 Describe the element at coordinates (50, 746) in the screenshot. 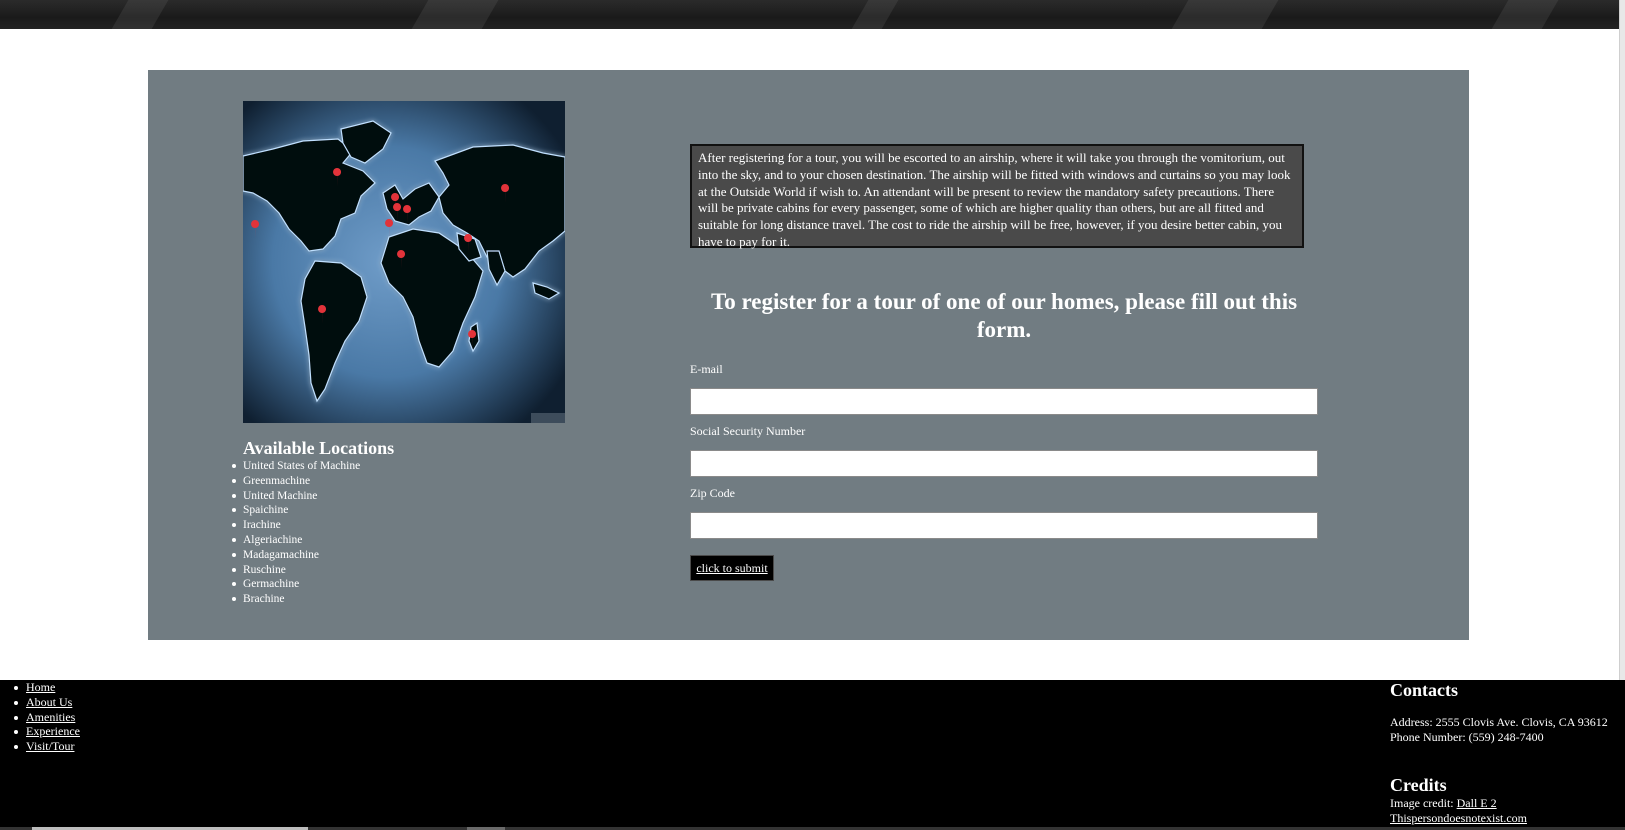

I see `nav-link-visit-tour: Visit/Tour` at that location.